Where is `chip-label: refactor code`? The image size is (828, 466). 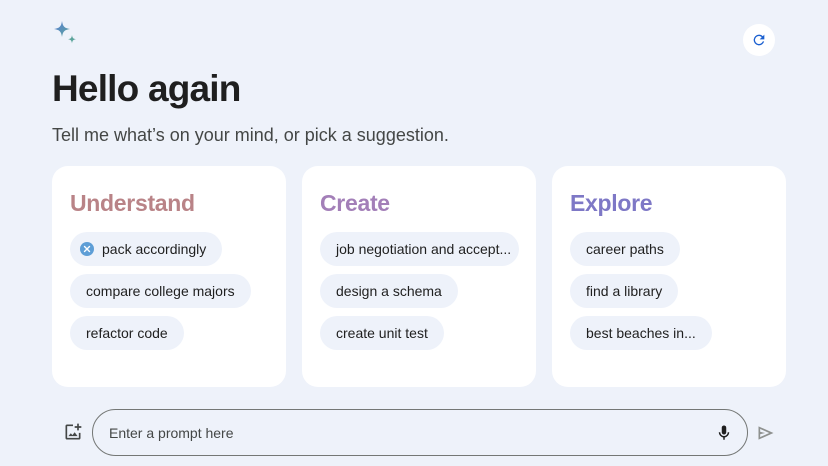
chip-label: refactor code is located at coordinates (127, 333).